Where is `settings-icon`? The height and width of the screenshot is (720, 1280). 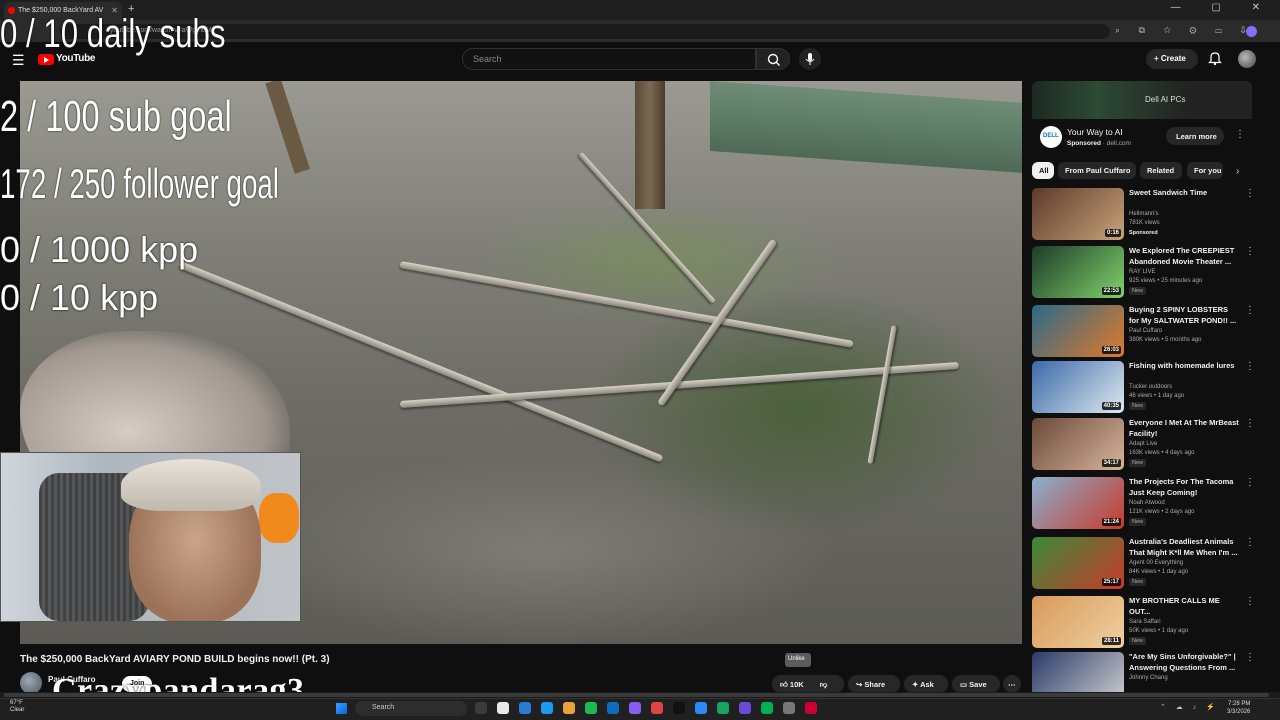 settings-icon is located at coordinates (789, 708).